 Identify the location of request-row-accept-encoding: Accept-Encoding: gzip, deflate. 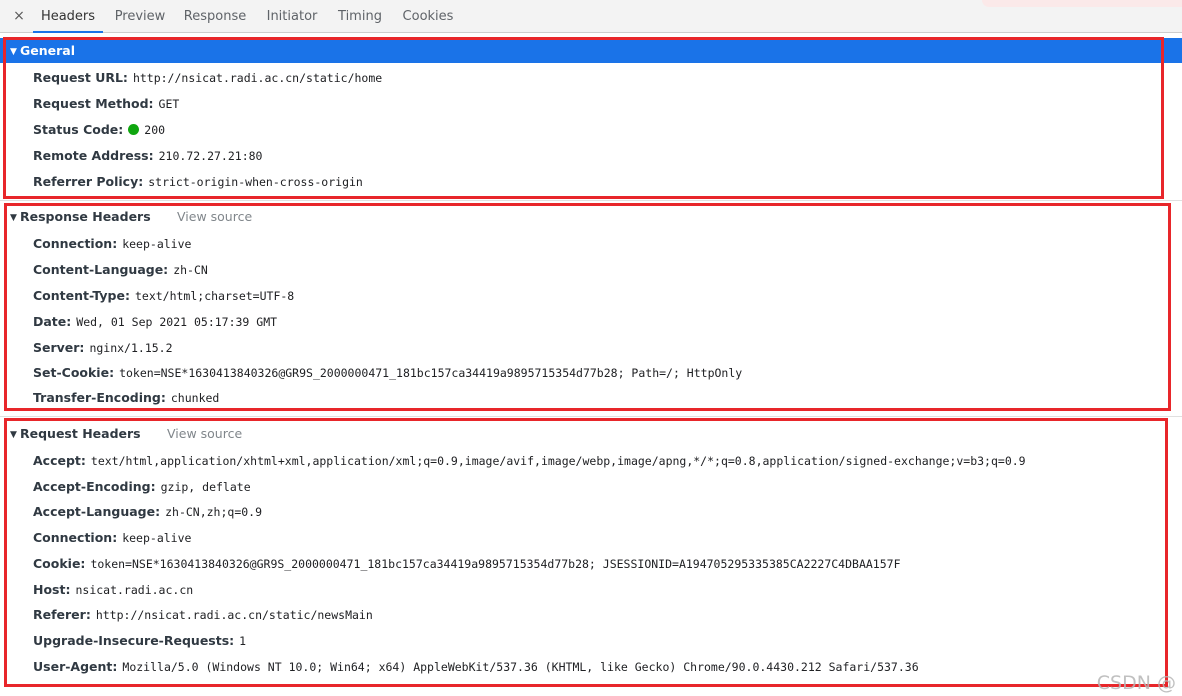
(142, 487).